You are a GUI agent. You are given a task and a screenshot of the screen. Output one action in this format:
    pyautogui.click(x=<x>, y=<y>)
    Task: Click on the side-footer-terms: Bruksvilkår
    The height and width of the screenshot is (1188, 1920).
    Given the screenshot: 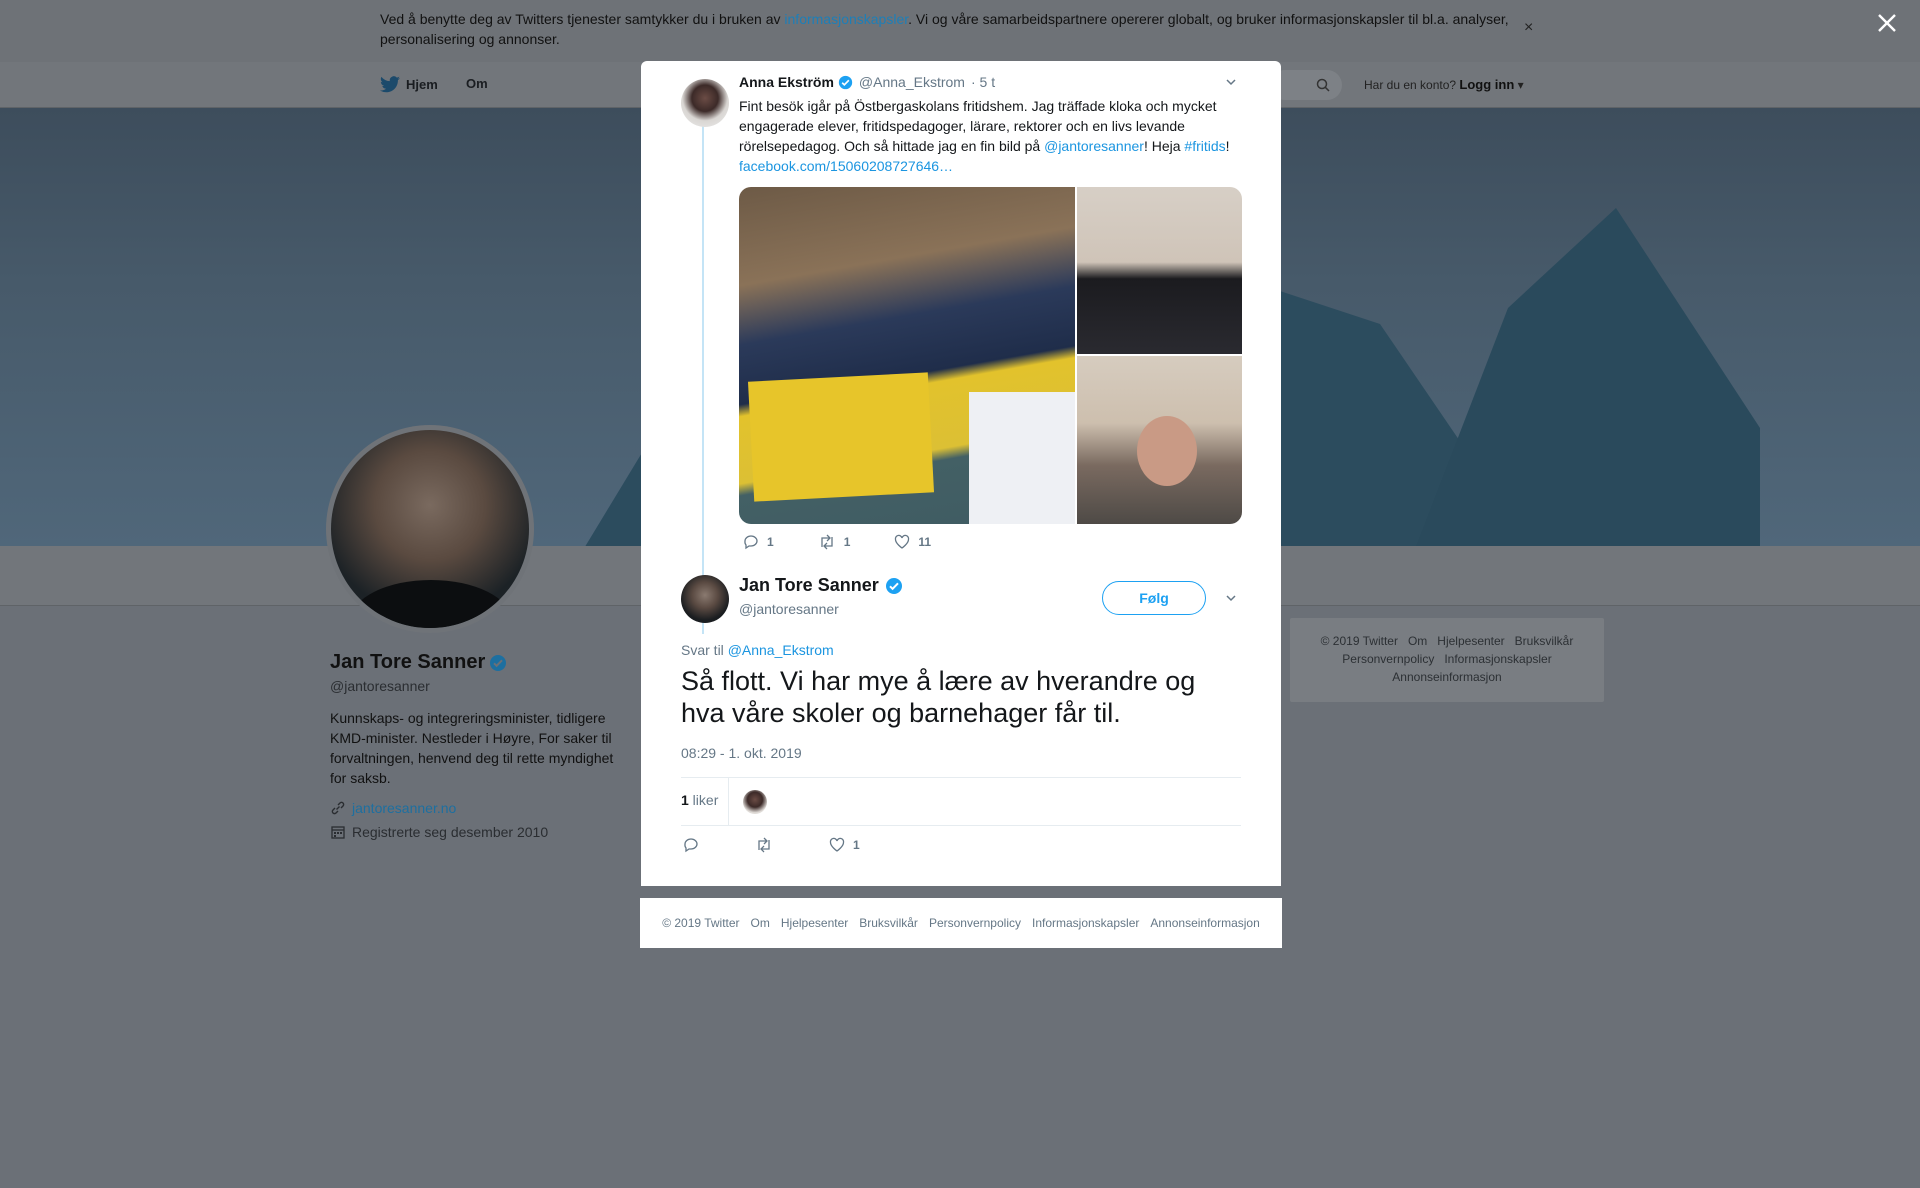 What is the action you would take?
    pyautogui.click(x=1544, y=641)
    